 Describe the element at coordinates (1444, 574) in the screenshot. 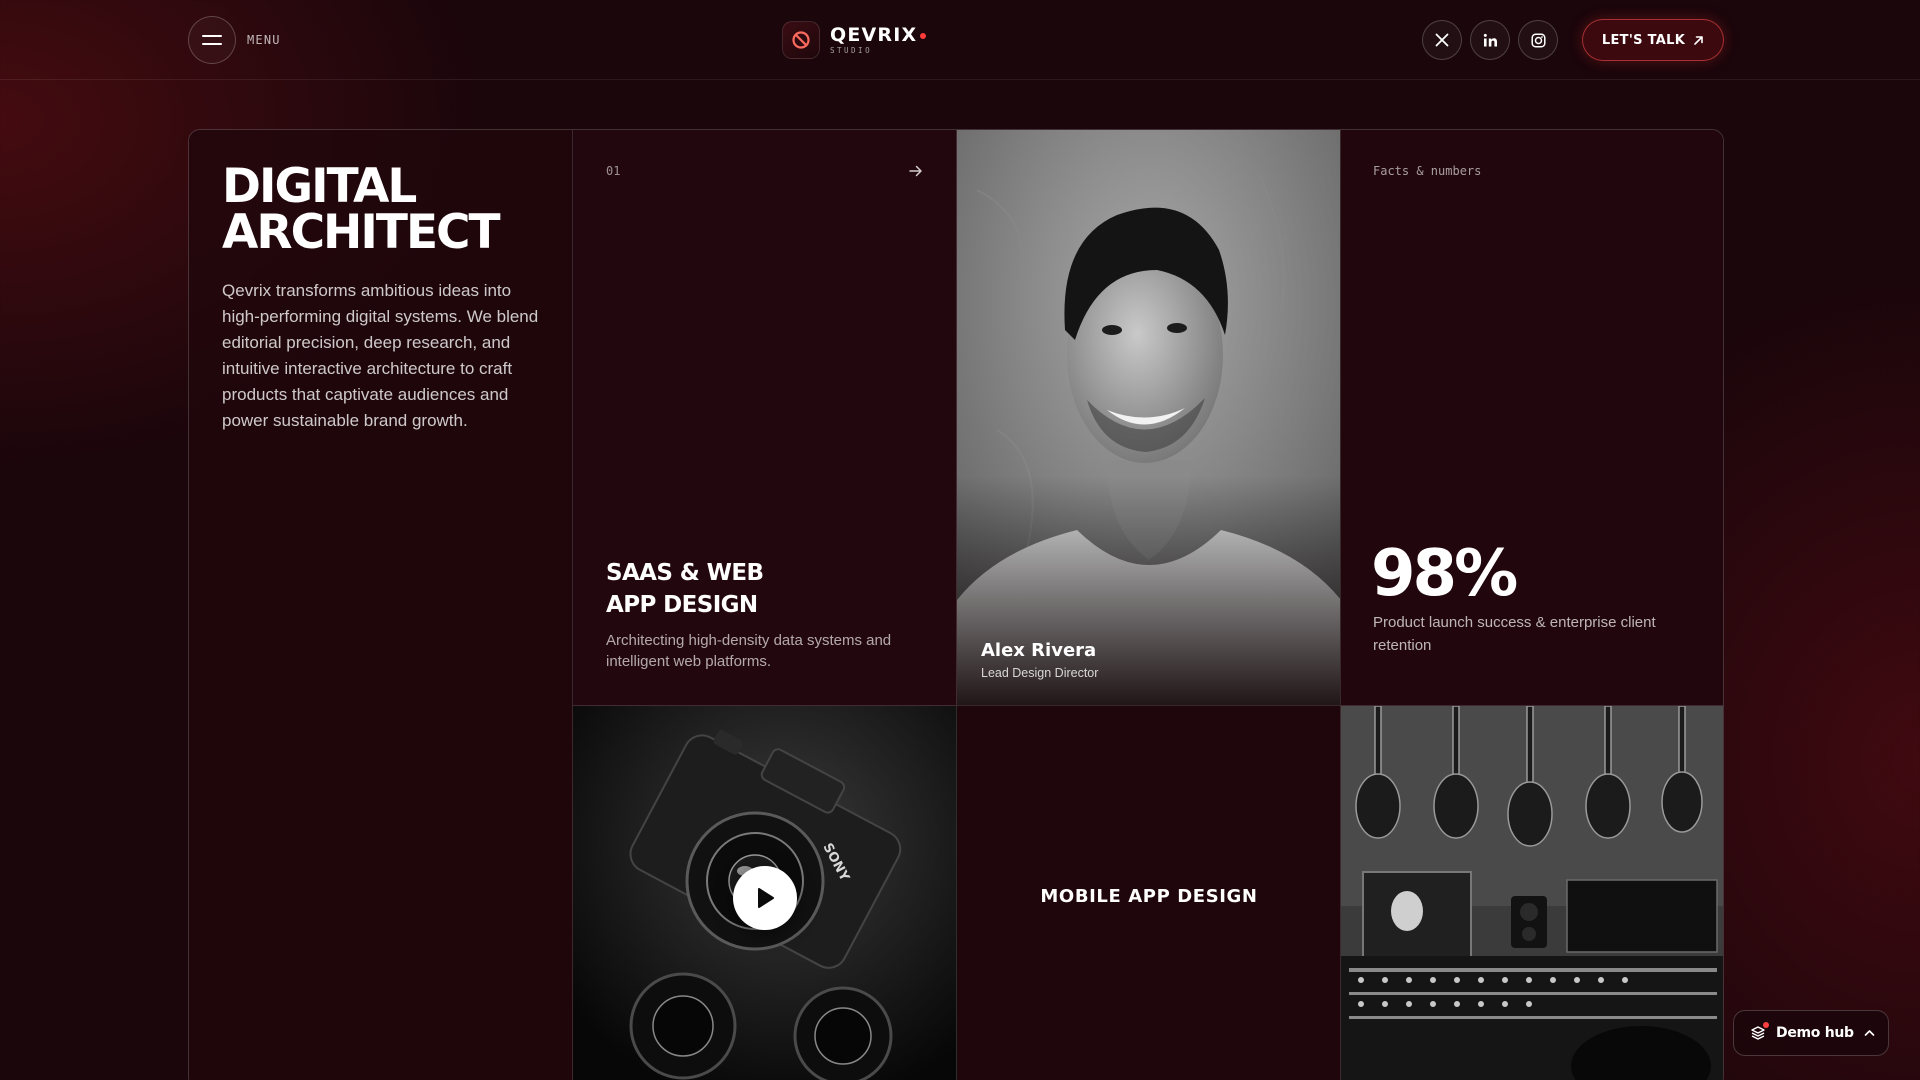

I see `facts-value: 98%` at that location.